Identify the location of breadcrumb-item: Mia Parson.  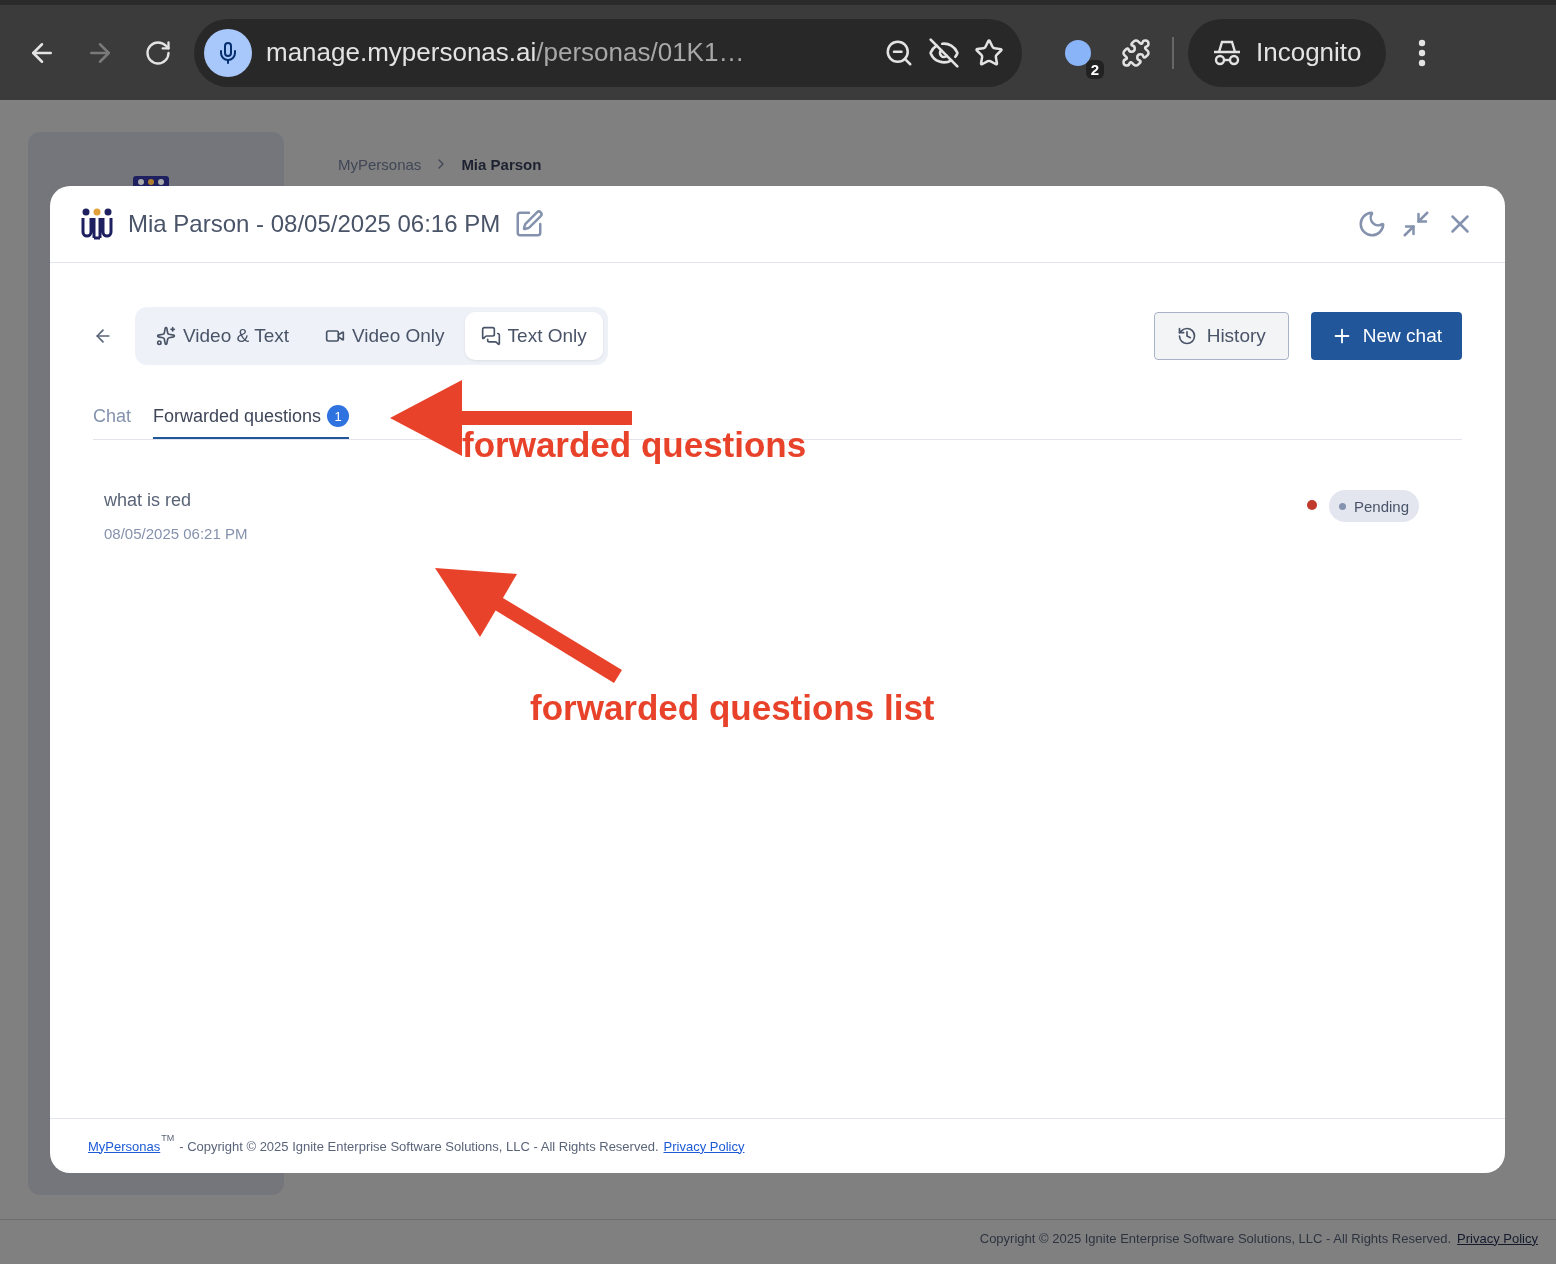
(501, 164).